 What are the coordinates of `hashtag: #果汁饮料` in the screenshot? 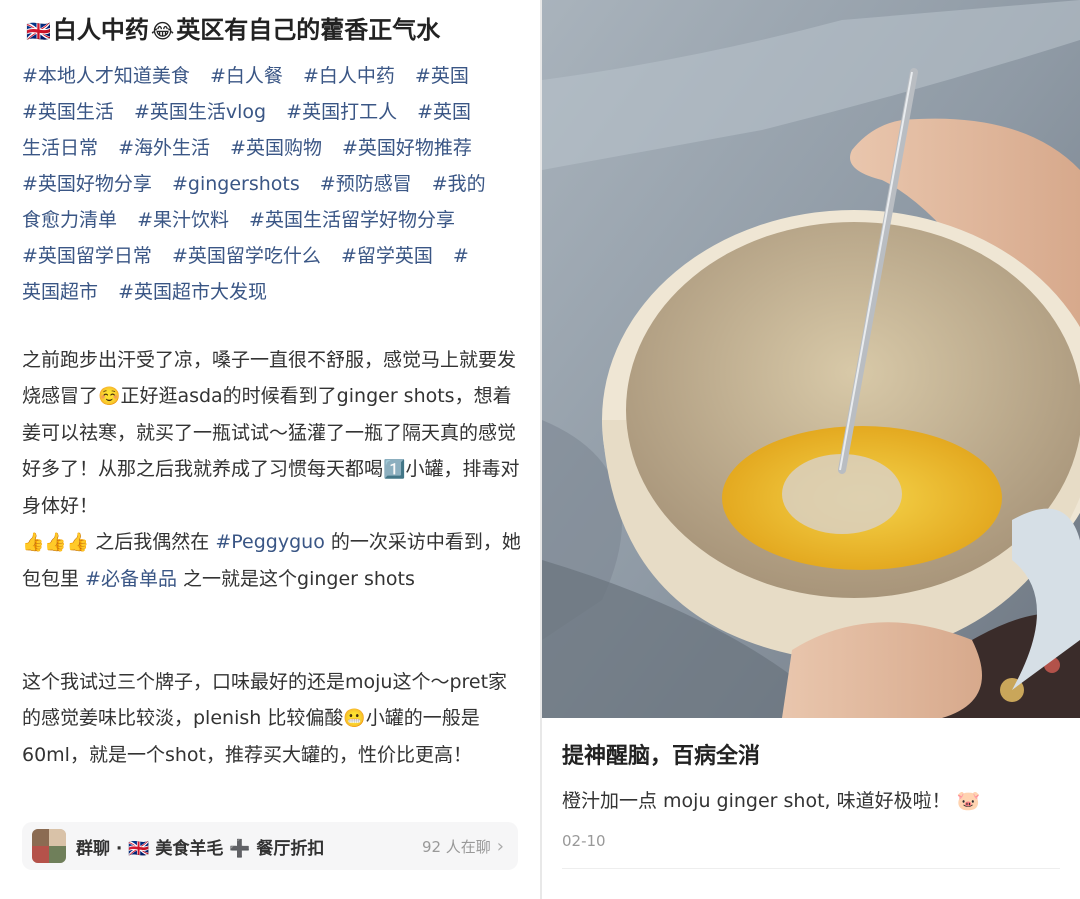 It's located at (183, 220).